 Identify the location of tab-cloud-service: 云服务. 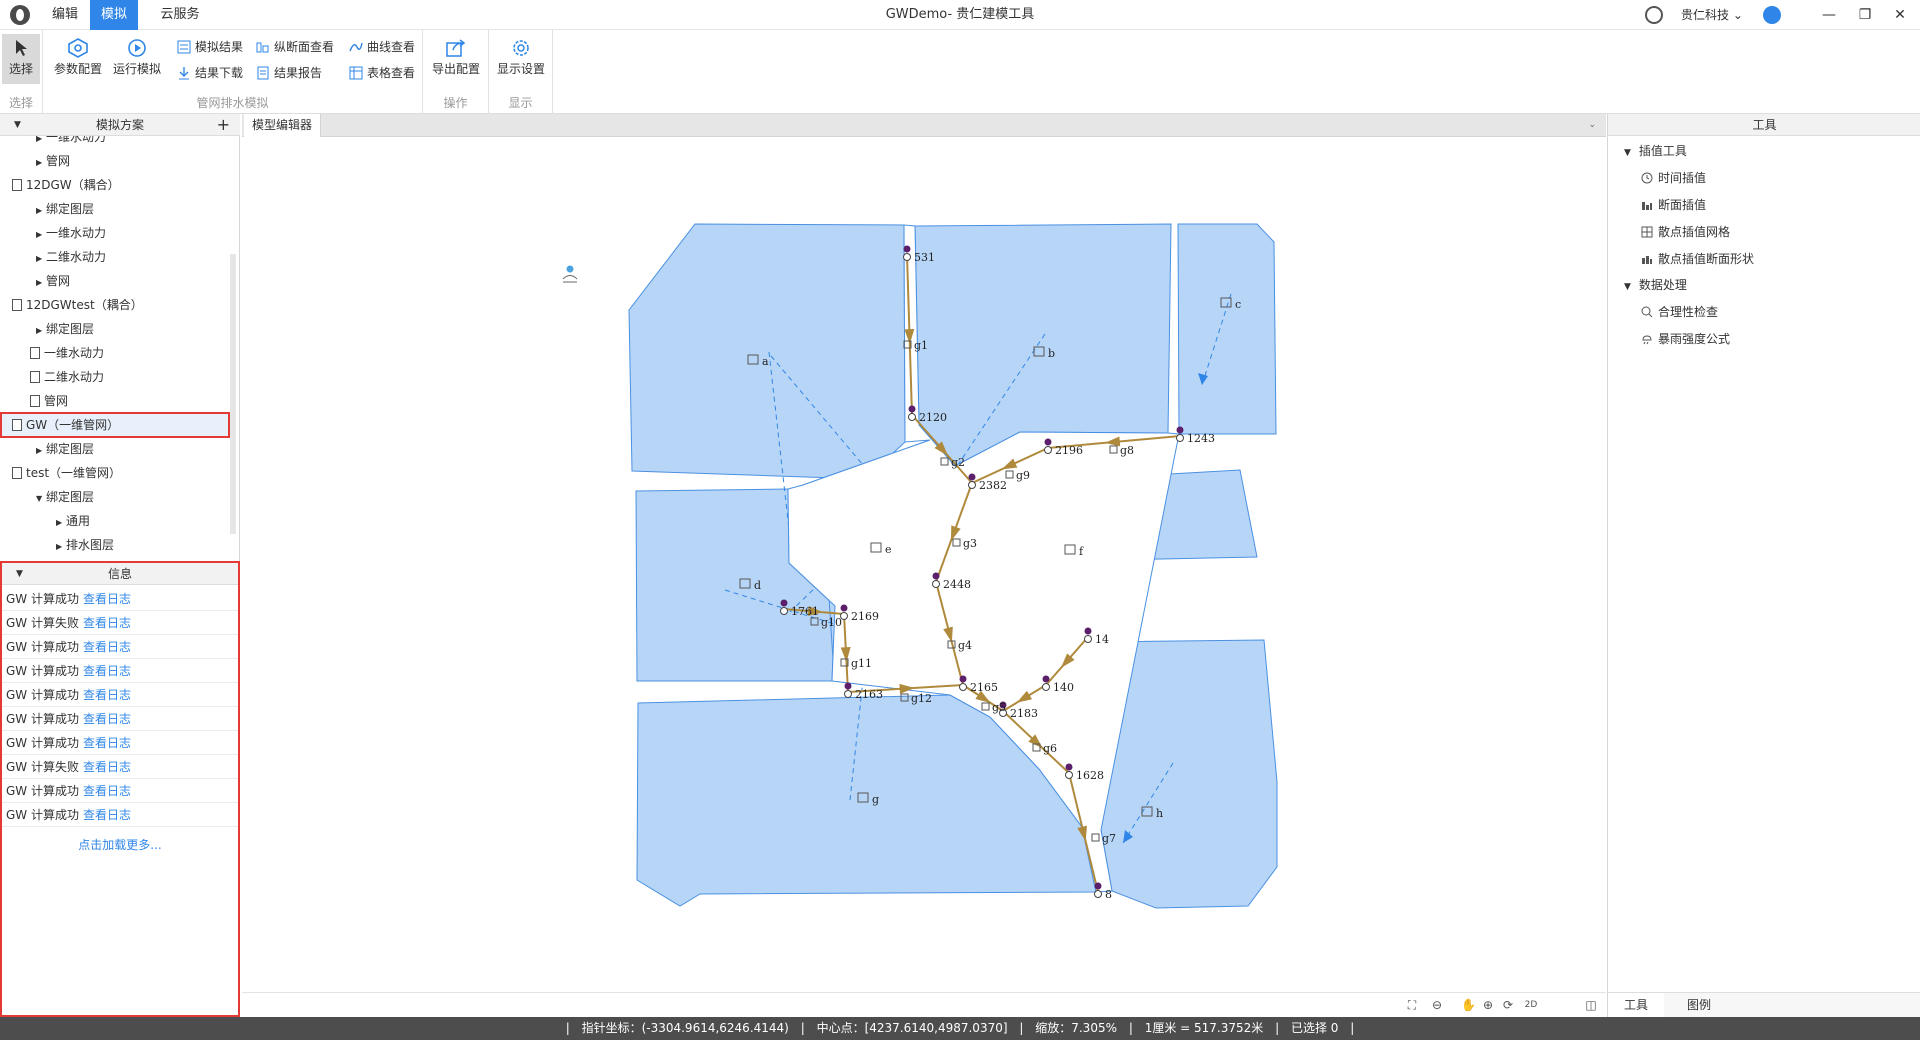
(180, 15).